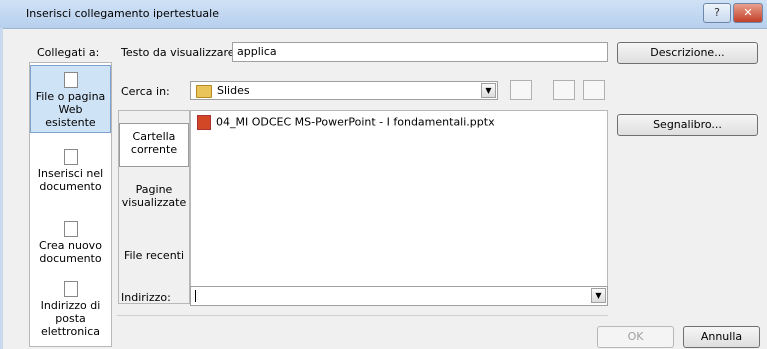  What do you see at coordinates (70, 122) in the screenshot?
I see `existing-file-label-3: esistente` at bounding box center [70, 122].